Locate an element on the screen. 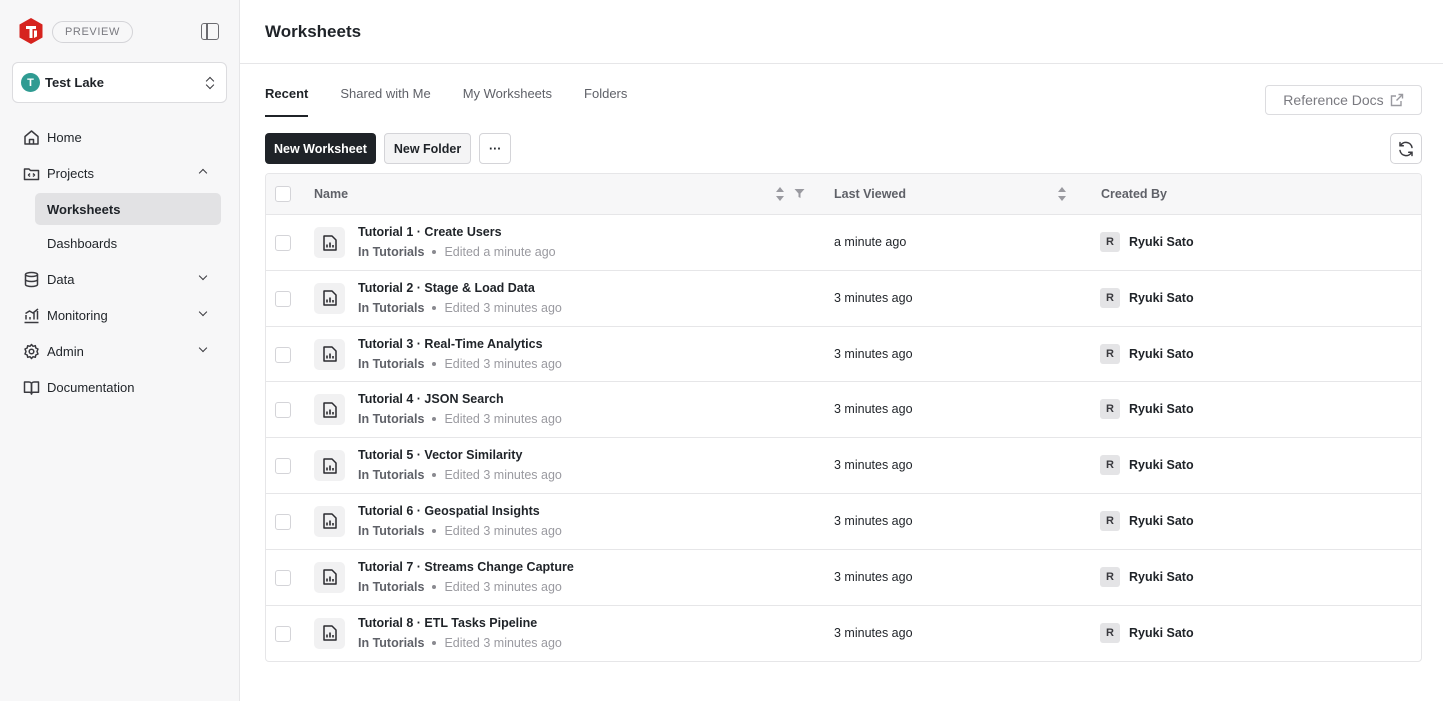 The image size is (1443, 701). lake-name: Test Lake is located at coordinates (75, 82).